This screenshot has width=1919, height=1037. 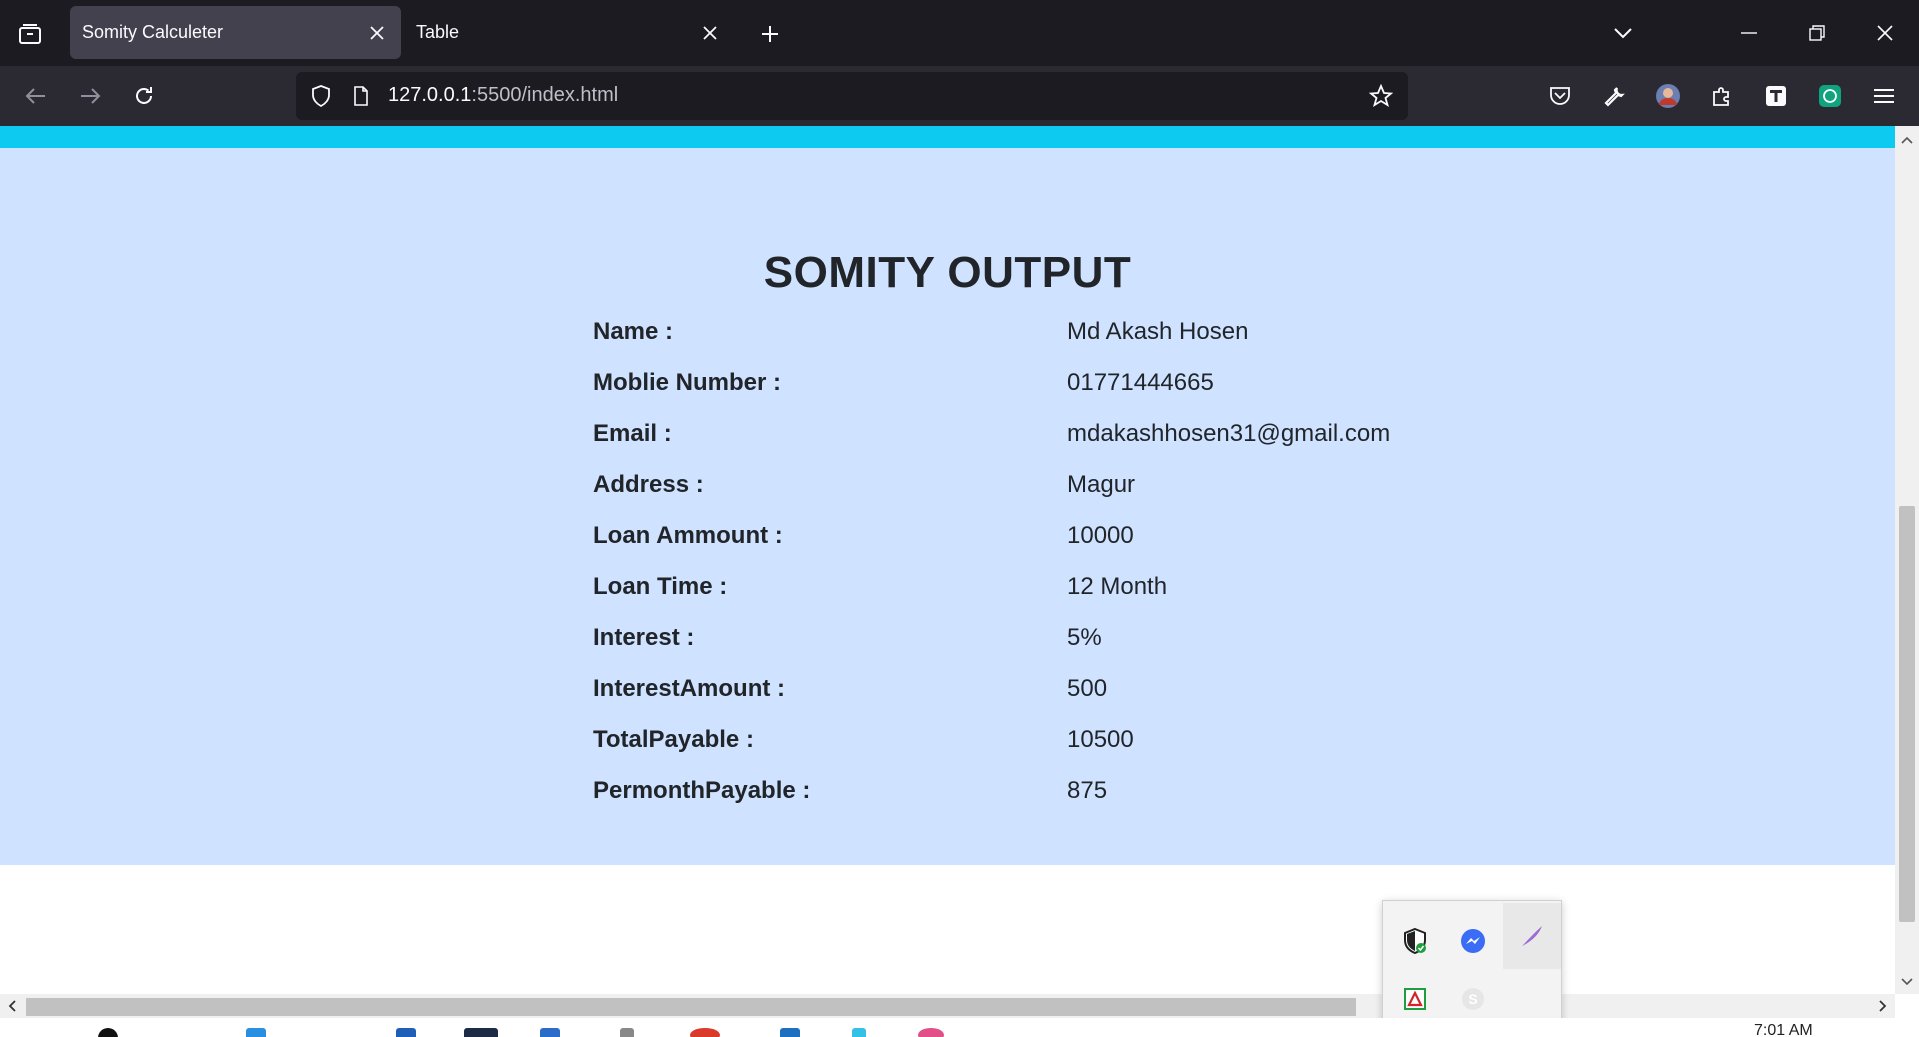 I want to click on system-tray-overflow-popup: S, so click(x=1472, y=968).